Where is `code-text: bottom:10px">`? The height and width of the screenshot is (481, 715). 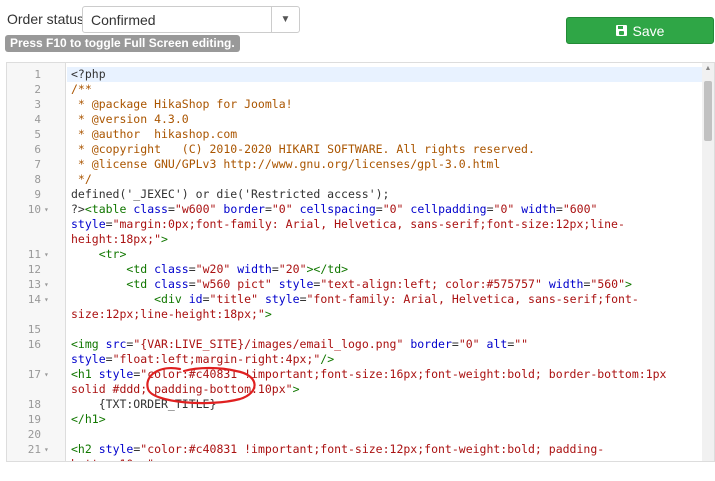 code-text: bottom:10px"> is located at coordinates (116, 459).